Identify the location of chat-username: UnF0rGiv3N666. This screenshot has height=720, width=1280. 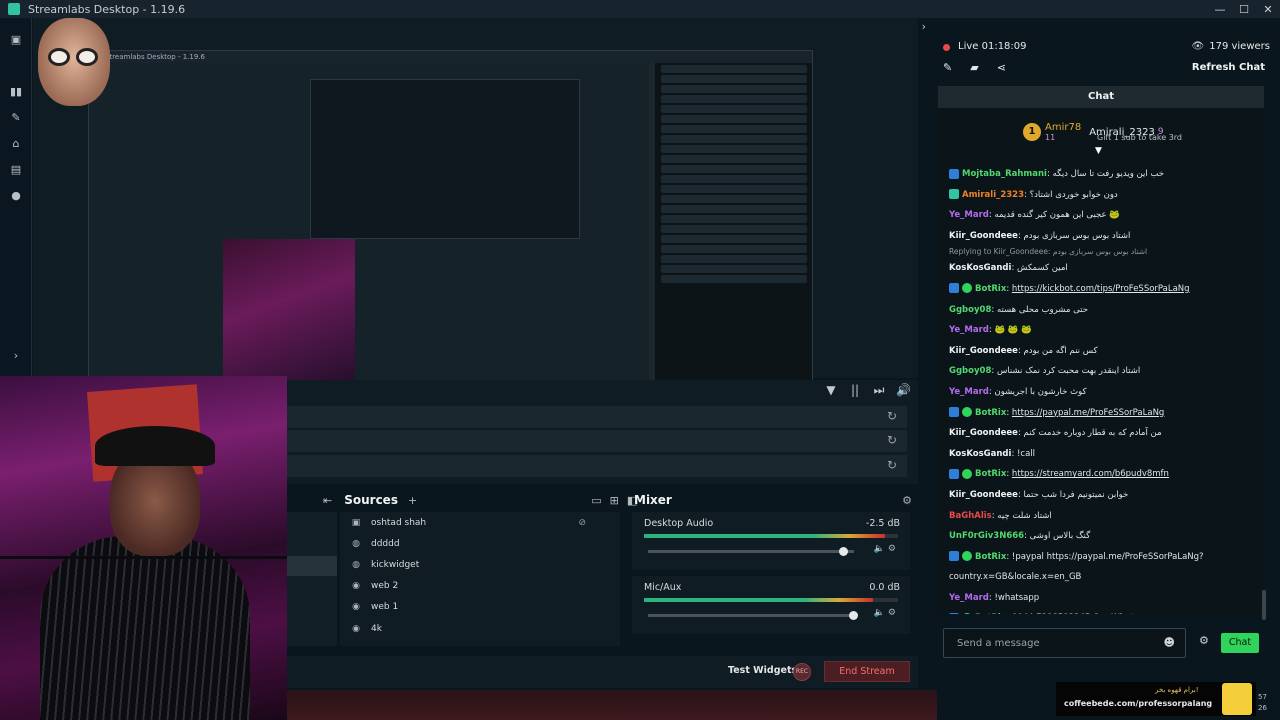
(986, 536).